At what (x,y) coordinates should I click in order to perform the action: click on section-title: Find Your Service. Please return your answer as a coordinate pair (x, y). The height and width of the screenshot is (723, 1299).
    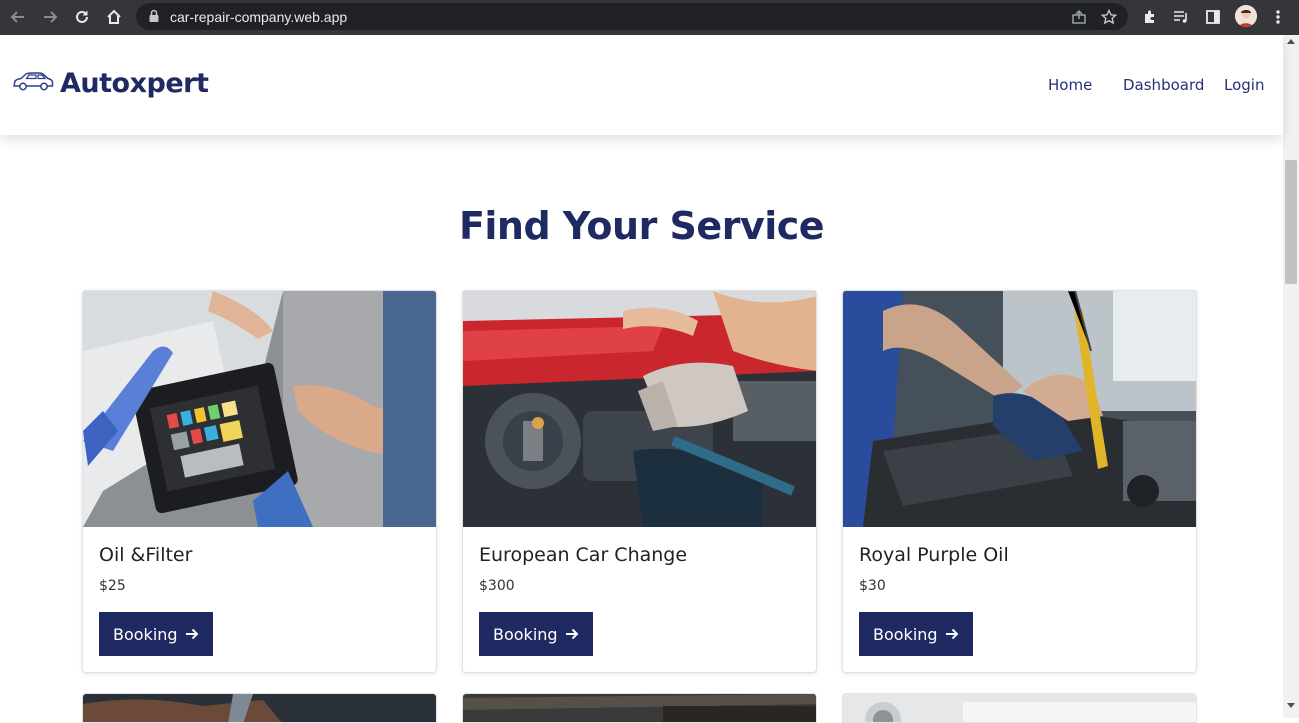
    Looking at the image, I should click on (641, 226).